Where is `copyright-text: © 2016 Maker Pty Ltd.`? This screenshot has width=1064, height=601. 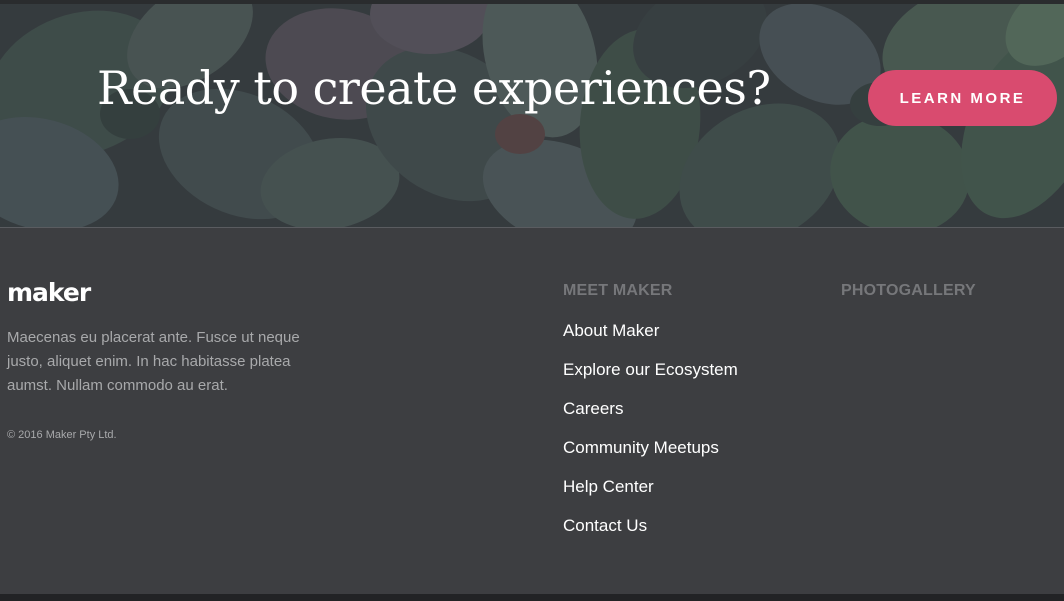
copyright-text: © 2016 Maker Pty Ltd. is located at coordinates (62, 435).